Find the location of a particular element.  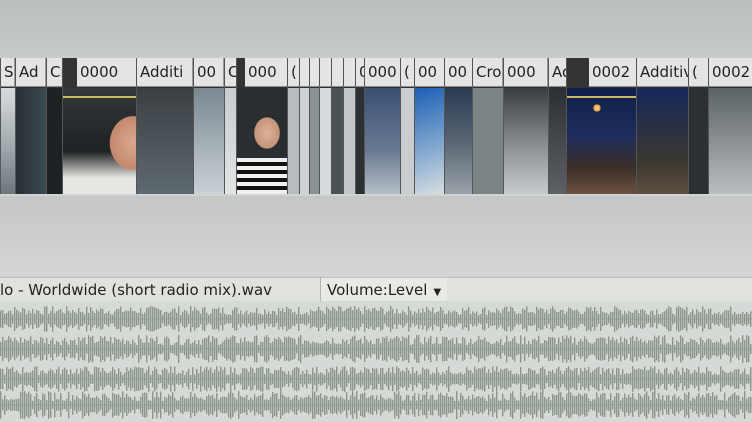

video-clip: S is located at coordinates (8, 126).